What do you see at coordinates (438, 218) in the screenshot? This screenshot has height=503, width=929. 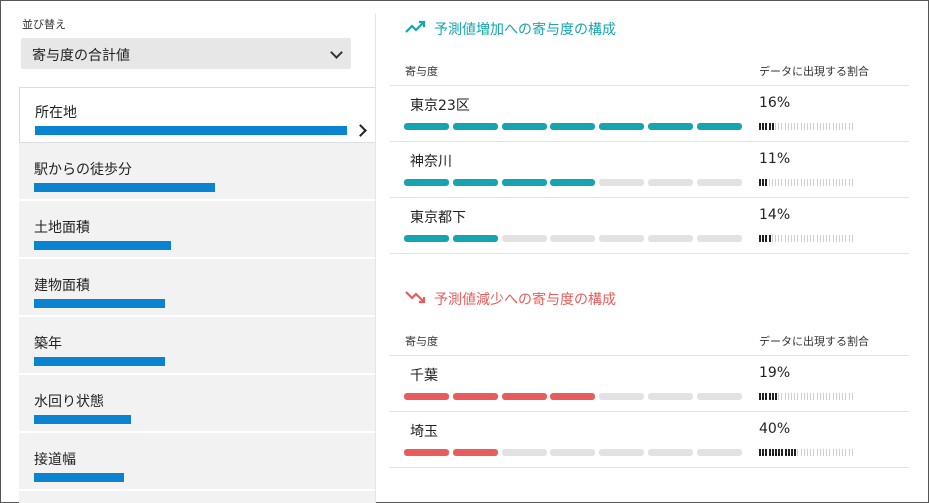 I see `row-category-name: 東京都下` at bounding box center [438, 218].